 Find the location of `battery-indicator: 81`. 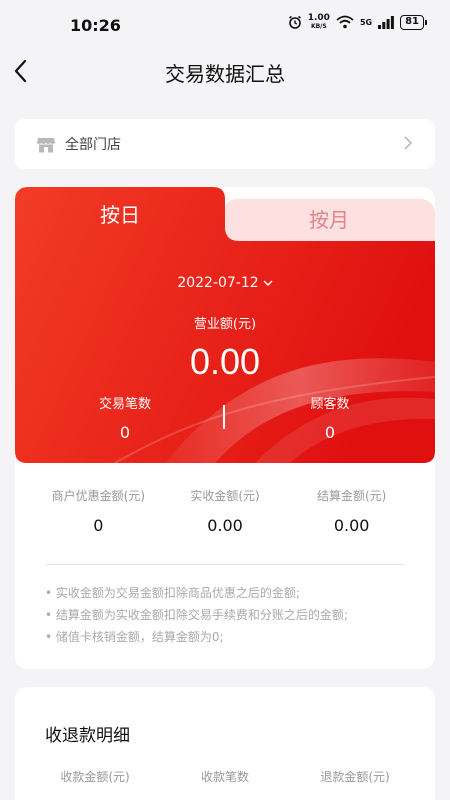

battery-indicator: 81 is located at coordinates (413, 22).